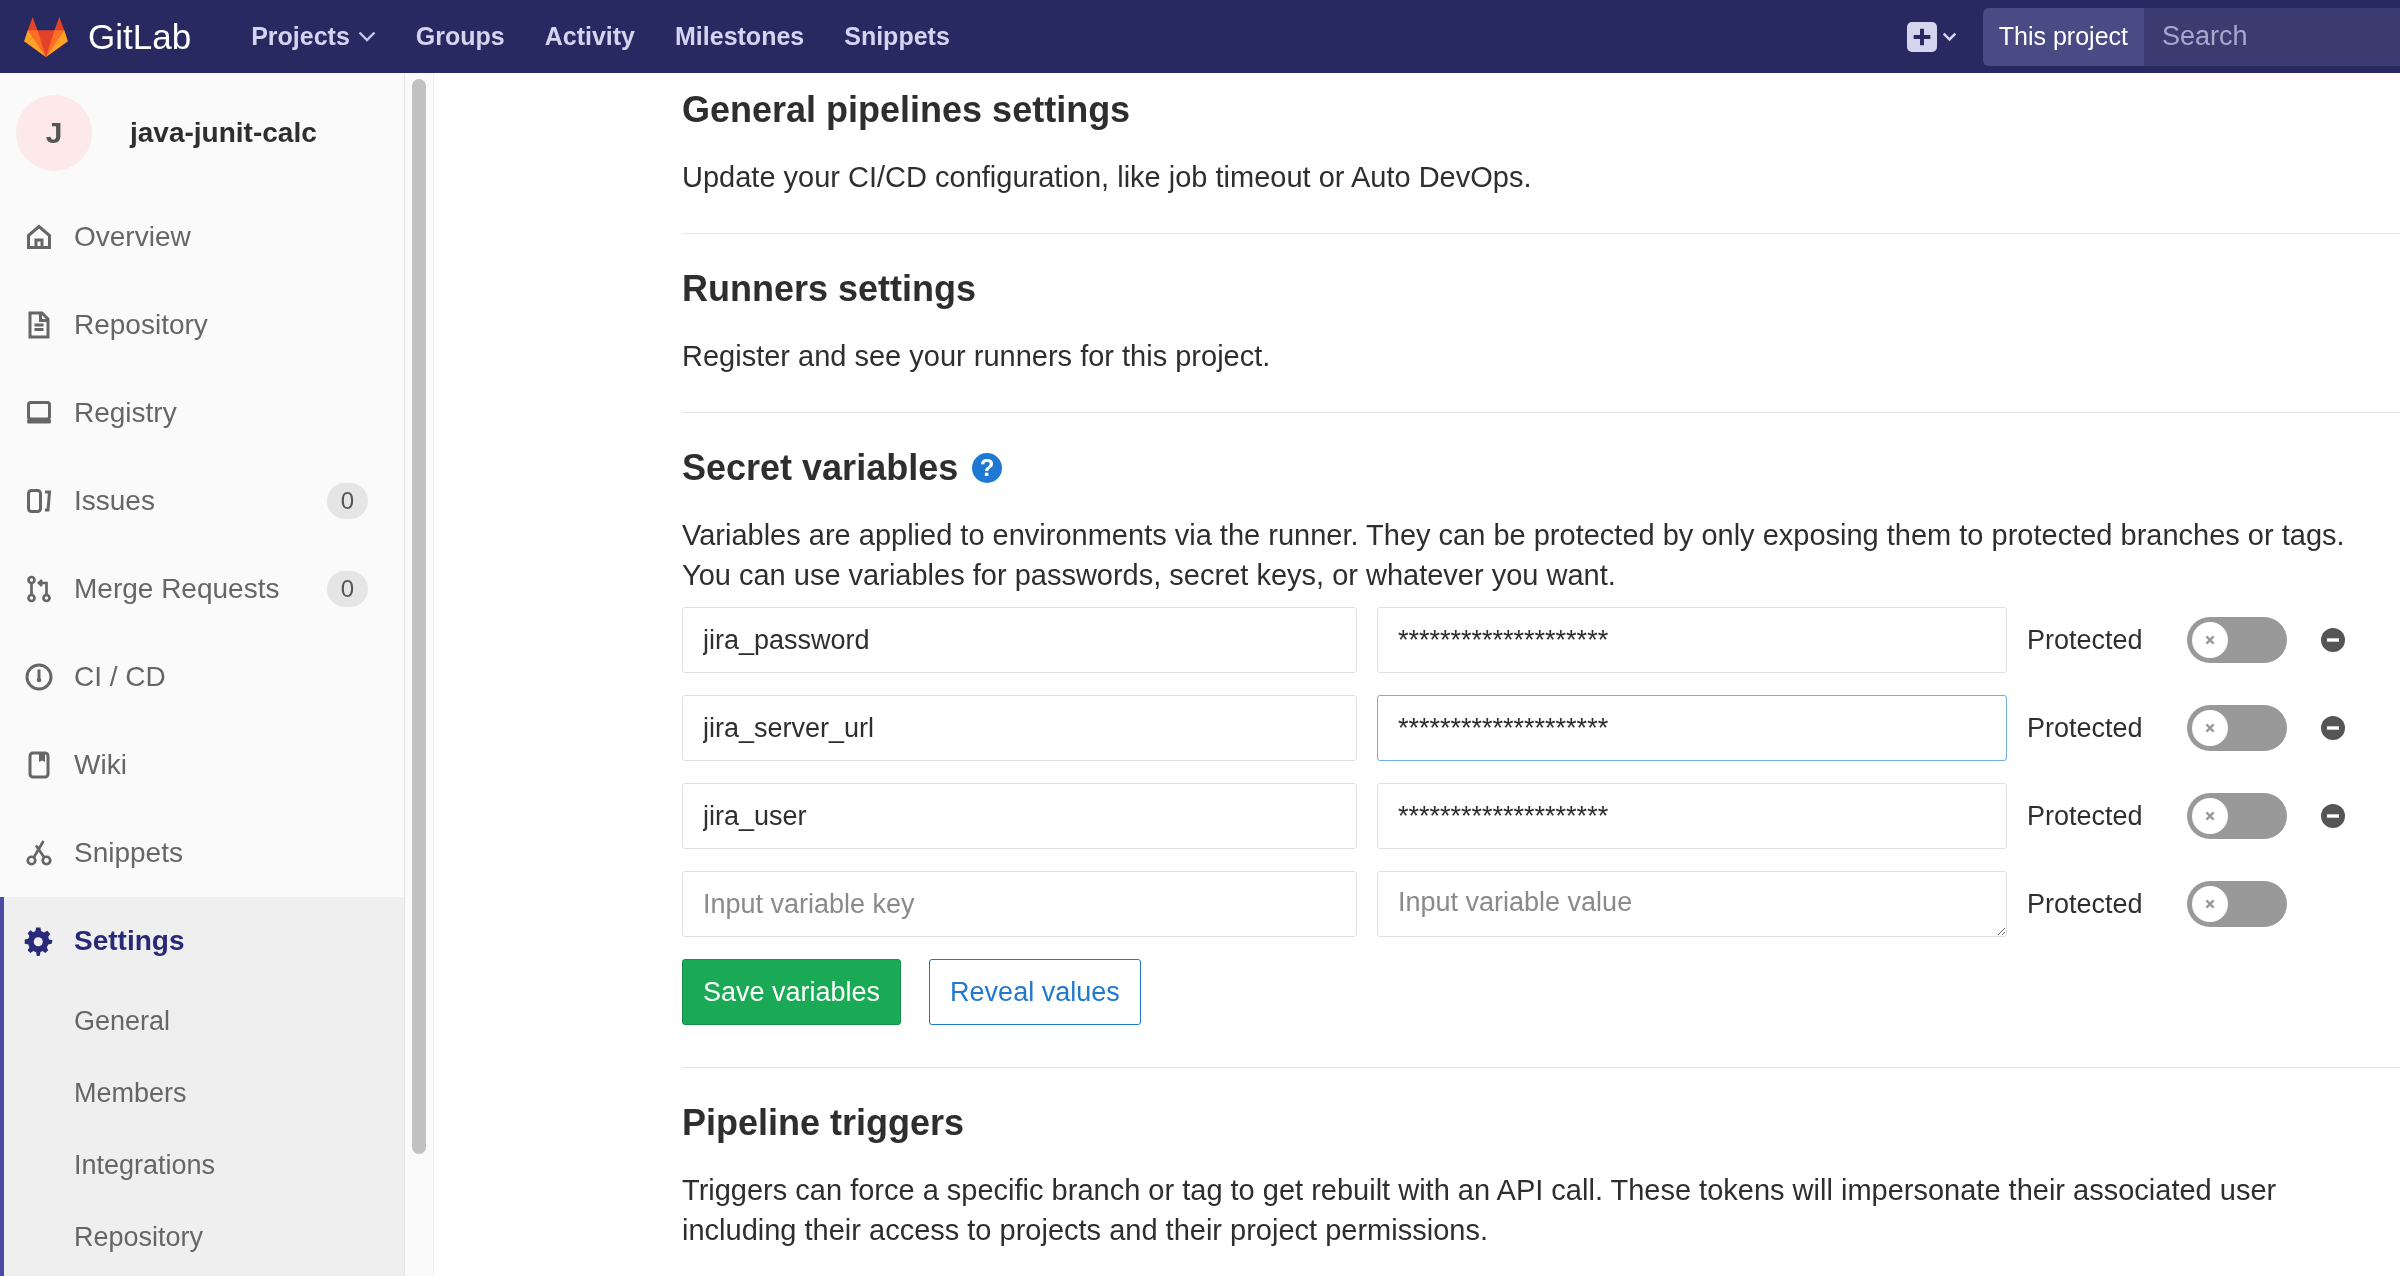 This screenshot has height=1276, width=2400. Describe the element at coordinates (823, 1123) in the screenshot. I see `section-title: Pipeline triggers` at that location.